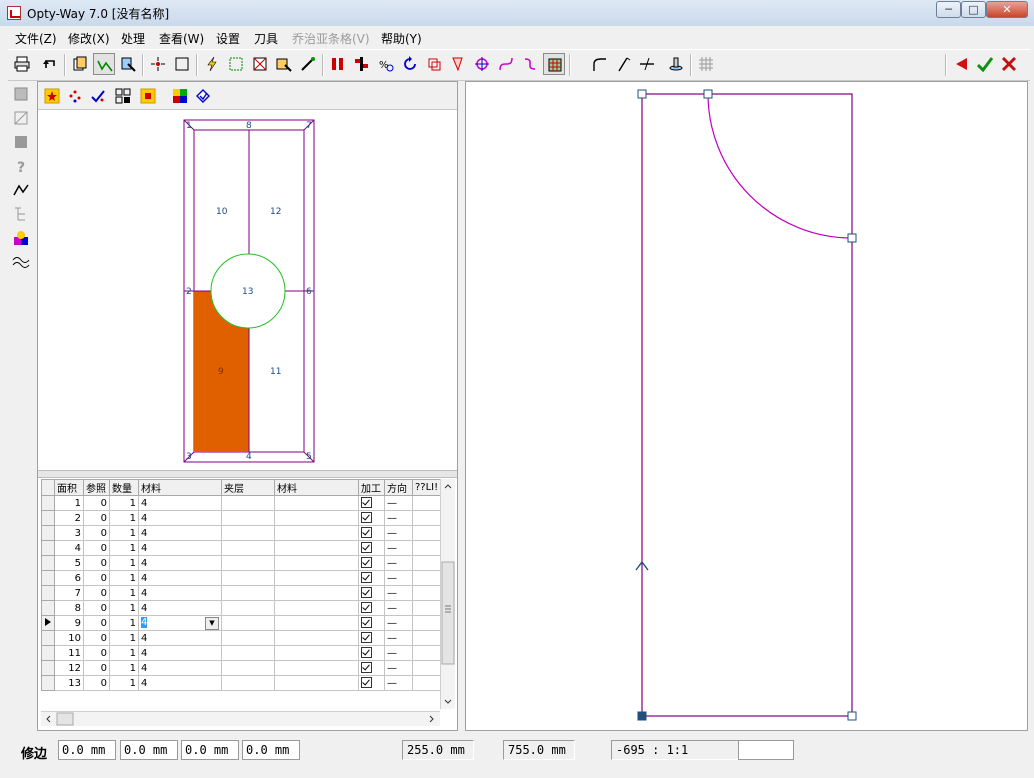 This screenshot has width=1034, height=778. I want to click on table-row: 7 0 1 4 —, so click(243, 593).